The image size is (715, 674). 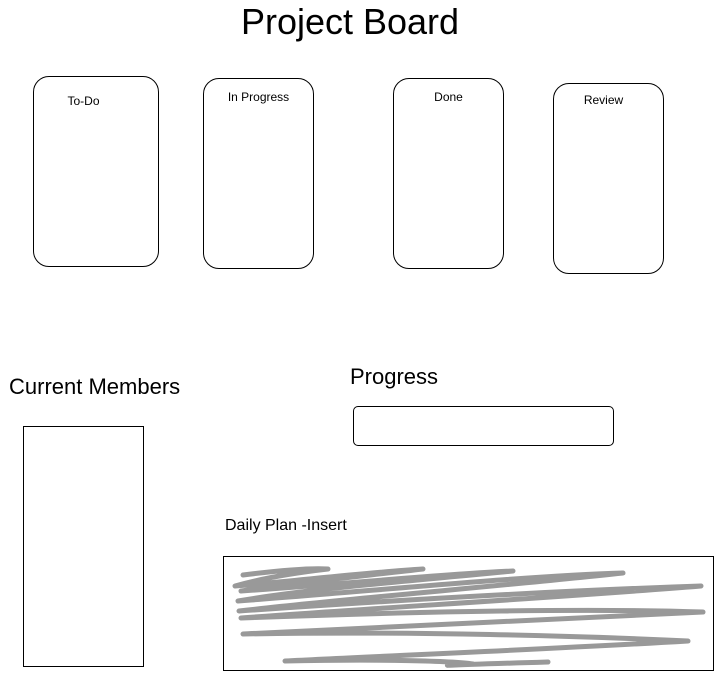 What do you see at coordinates (95, 386) in the screenshot?
I see `members-heading: Current Members` at bounding box center [95, 386].